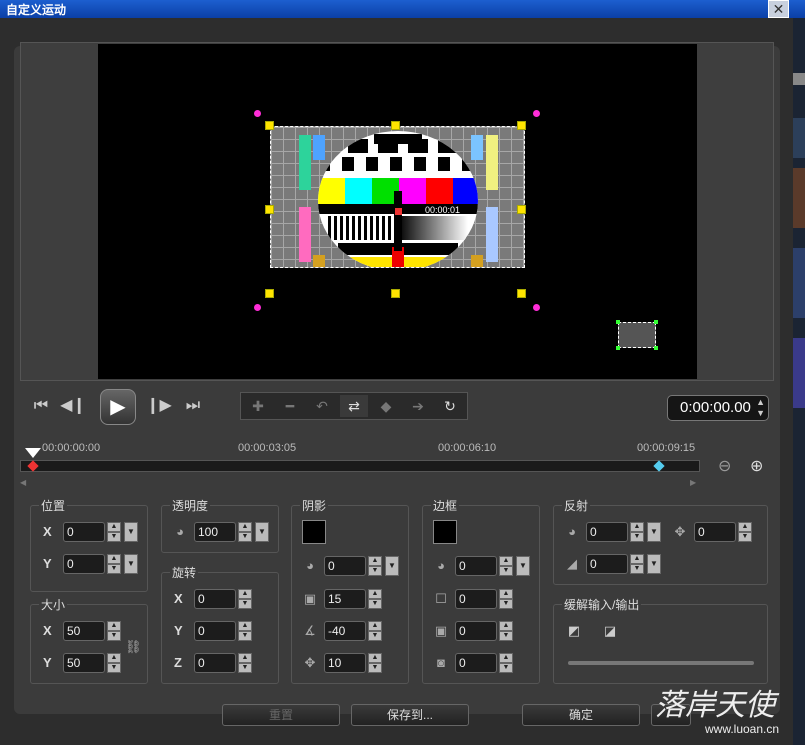  Describe the element at coordinates (41, 406) in the screenshot. I see `go-to-start-button: ⏮` at that location.